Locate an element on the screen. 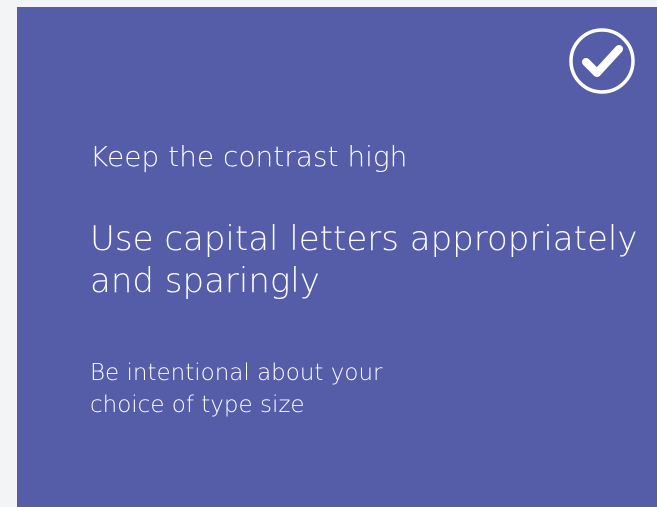 The image size is (657, 507). guideline-contrast: Keep the contrast high is located at coordinates (249, 156).